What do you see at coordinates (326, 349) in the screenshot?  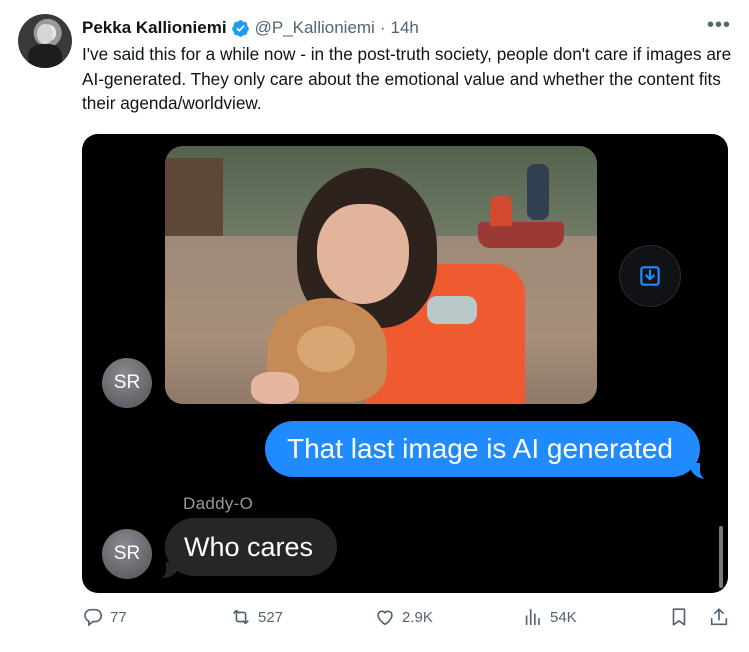 I see `photo-puppy-face` at bounding box center [326, 349].